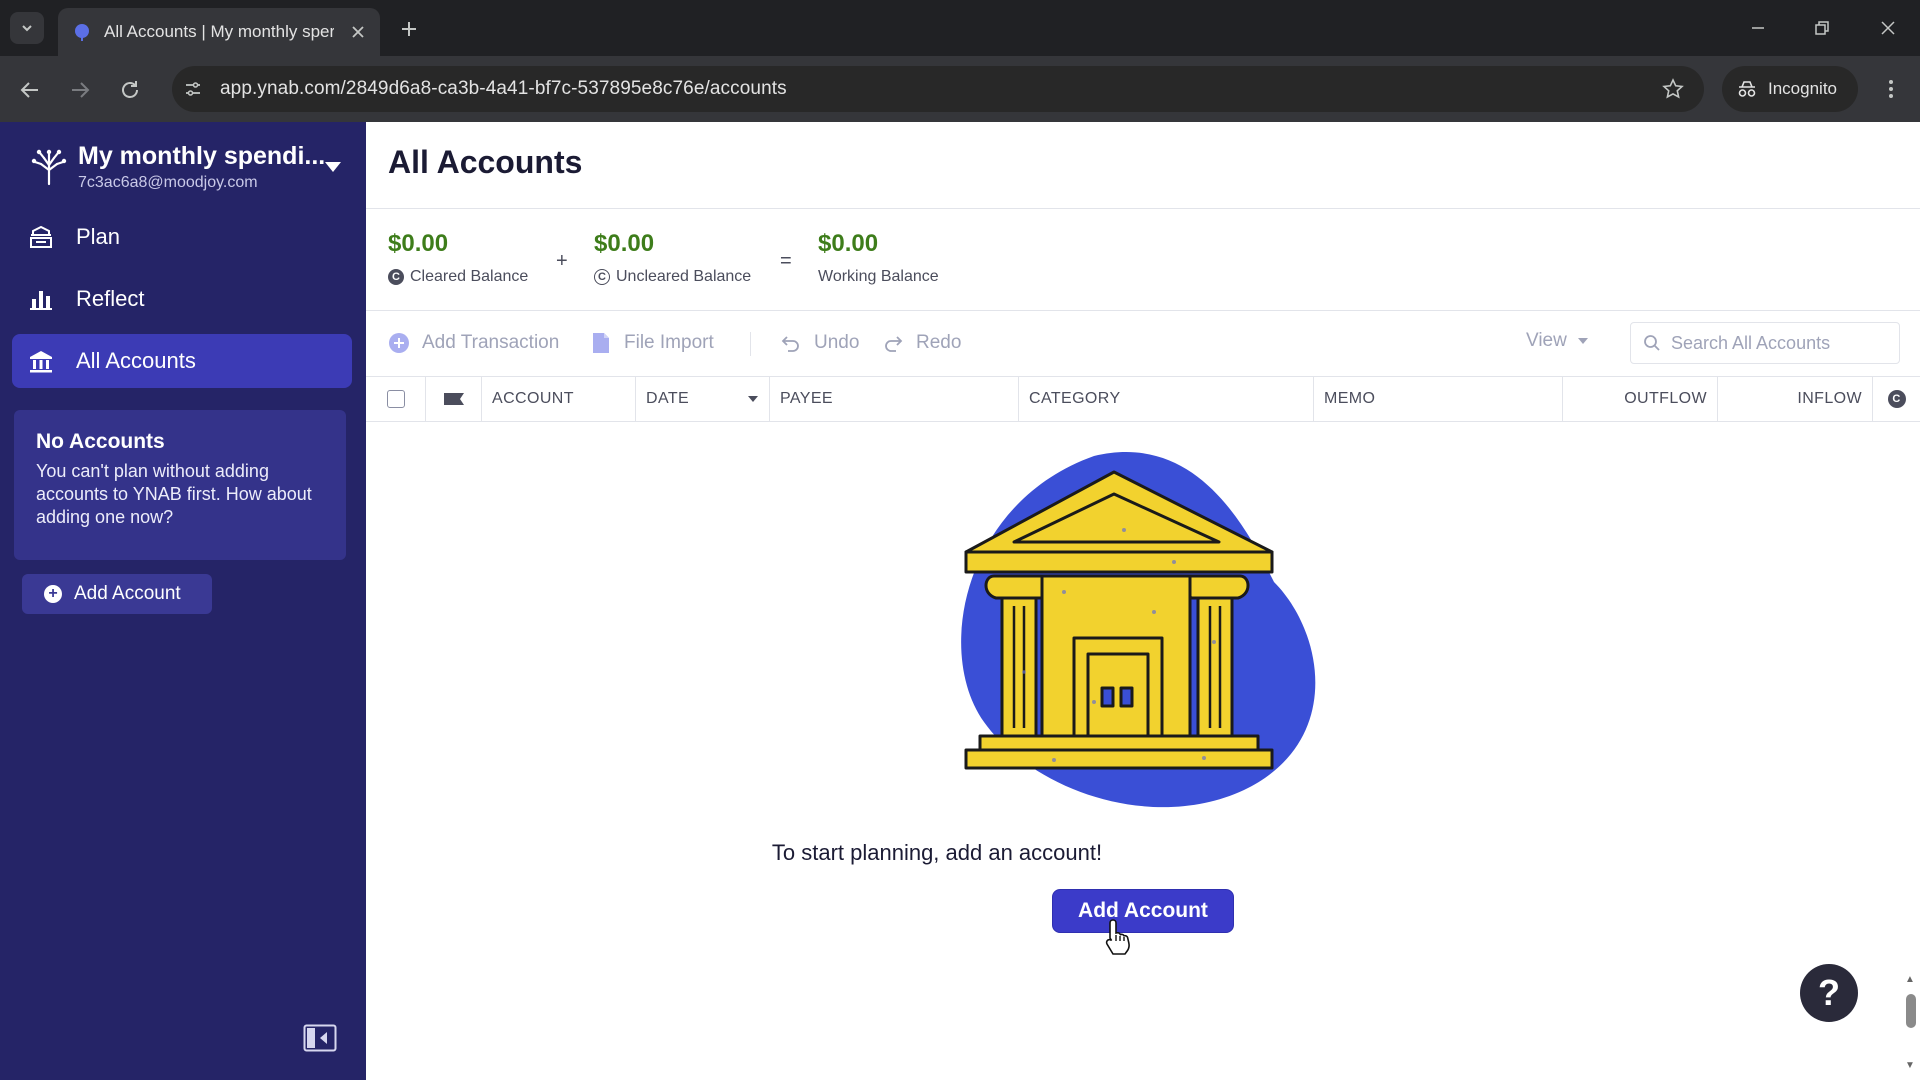  I want to click on uncleared-balance-amount: $0.00, so click(624, 243).